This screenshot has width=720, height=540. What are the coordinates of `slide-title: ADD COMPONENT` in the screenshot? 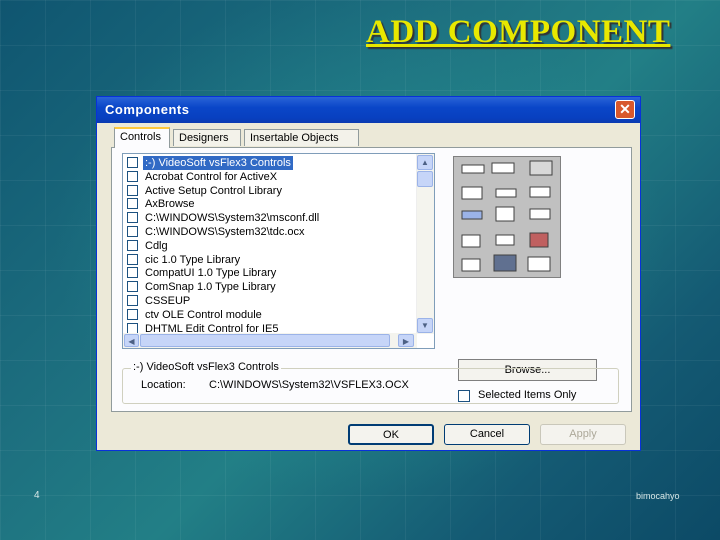 It's located at (518, 32).